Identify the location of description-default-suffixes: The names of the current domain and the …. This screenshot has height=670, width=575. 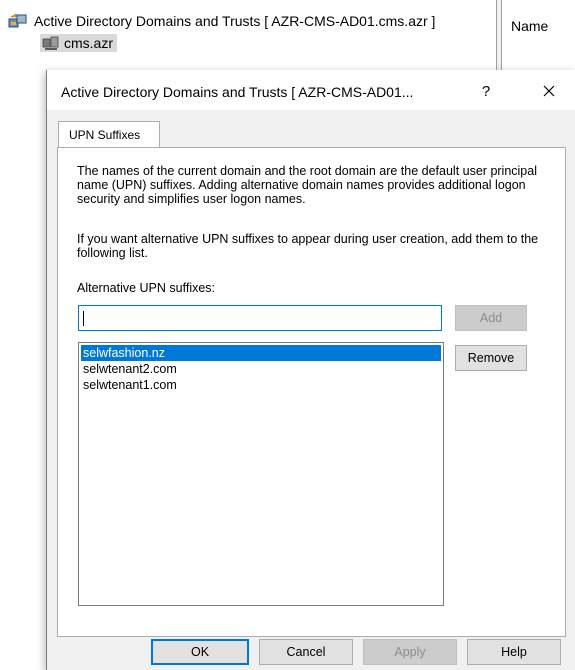
(307, 185).